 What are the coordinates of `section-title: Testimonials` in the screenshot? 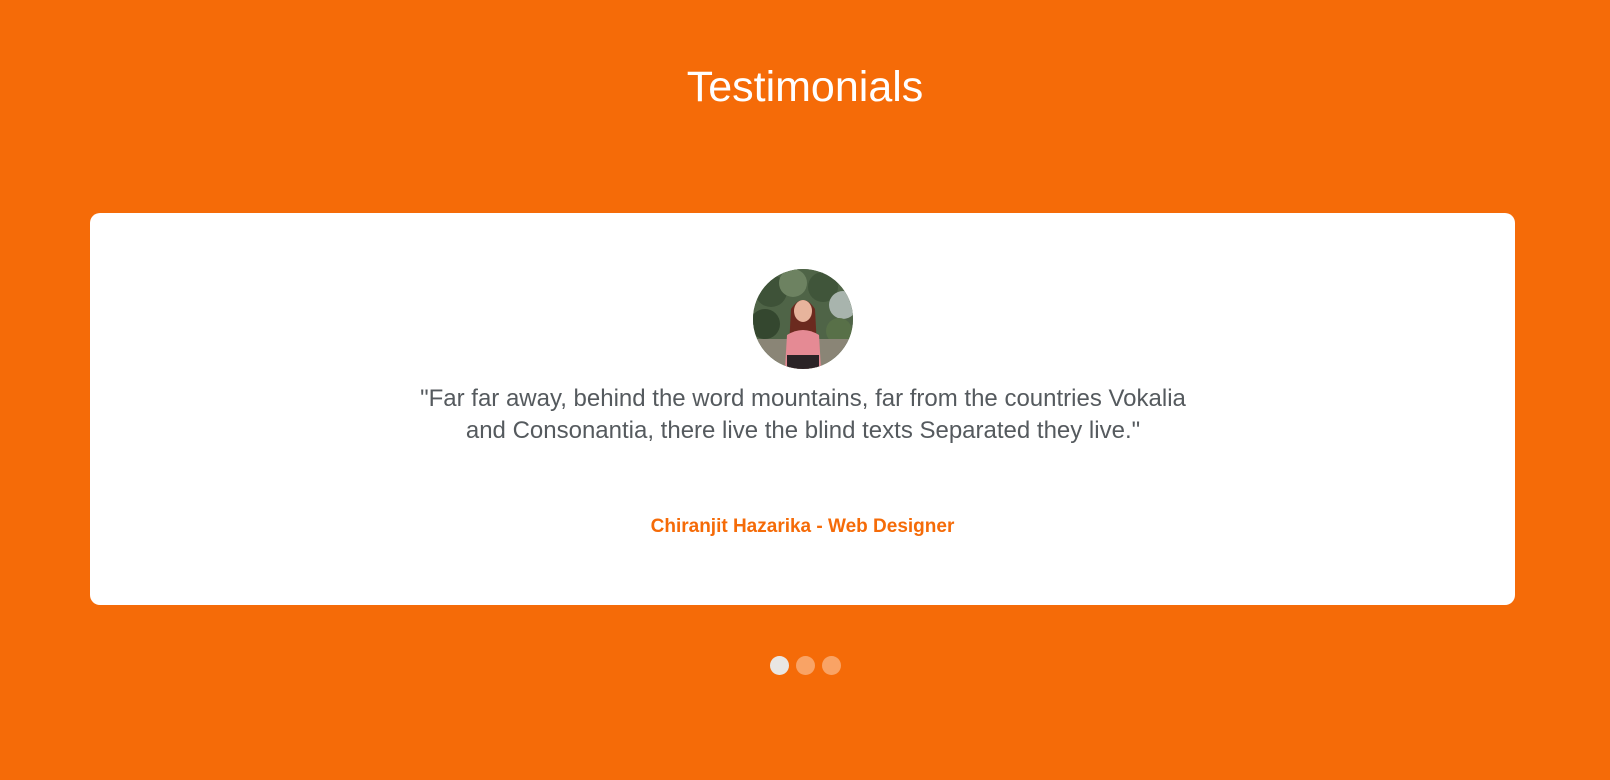 It's located at (805, 87).